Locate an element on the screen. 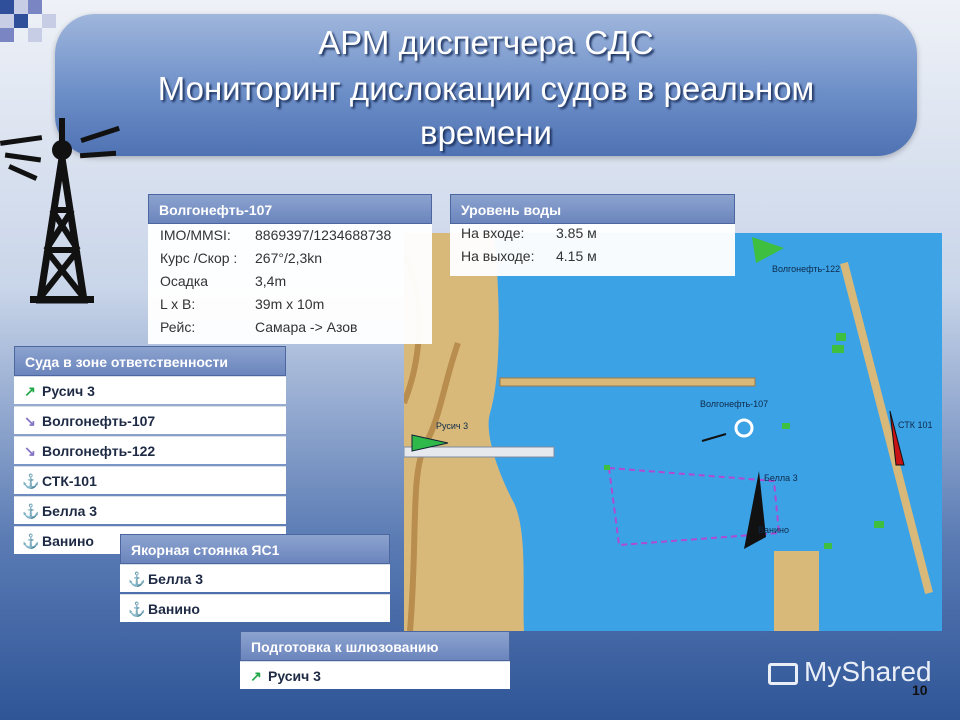 This screenshot has height=720, width=960. vessel-name: Волгонефть-107 is located at coordinates (99, 421).